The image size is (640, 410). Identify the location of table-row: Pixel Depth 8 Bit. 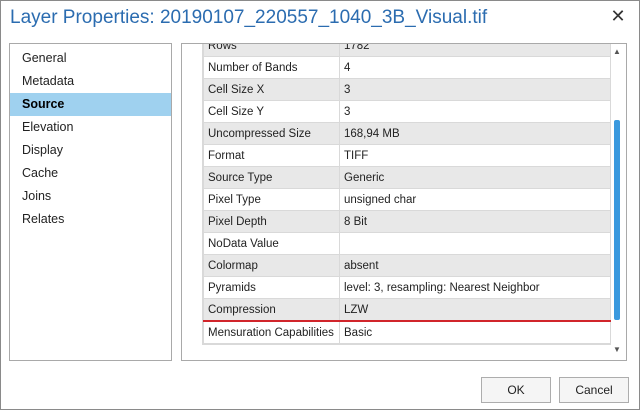
(407, 221).